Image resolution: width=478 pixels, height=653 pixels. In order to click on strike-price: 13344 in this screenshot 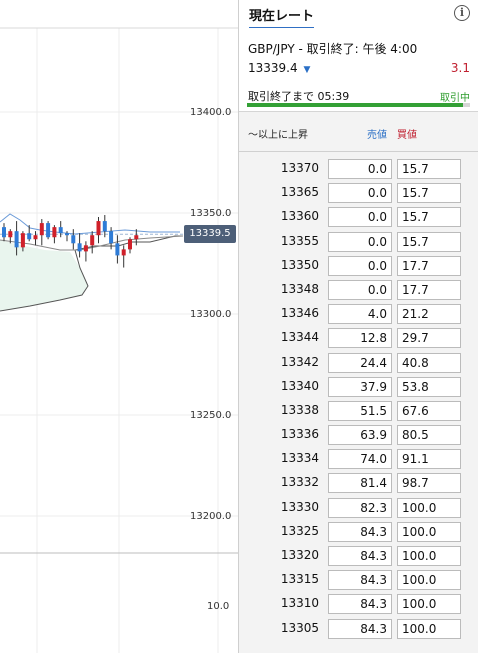, I will do `click(299, 337)`.